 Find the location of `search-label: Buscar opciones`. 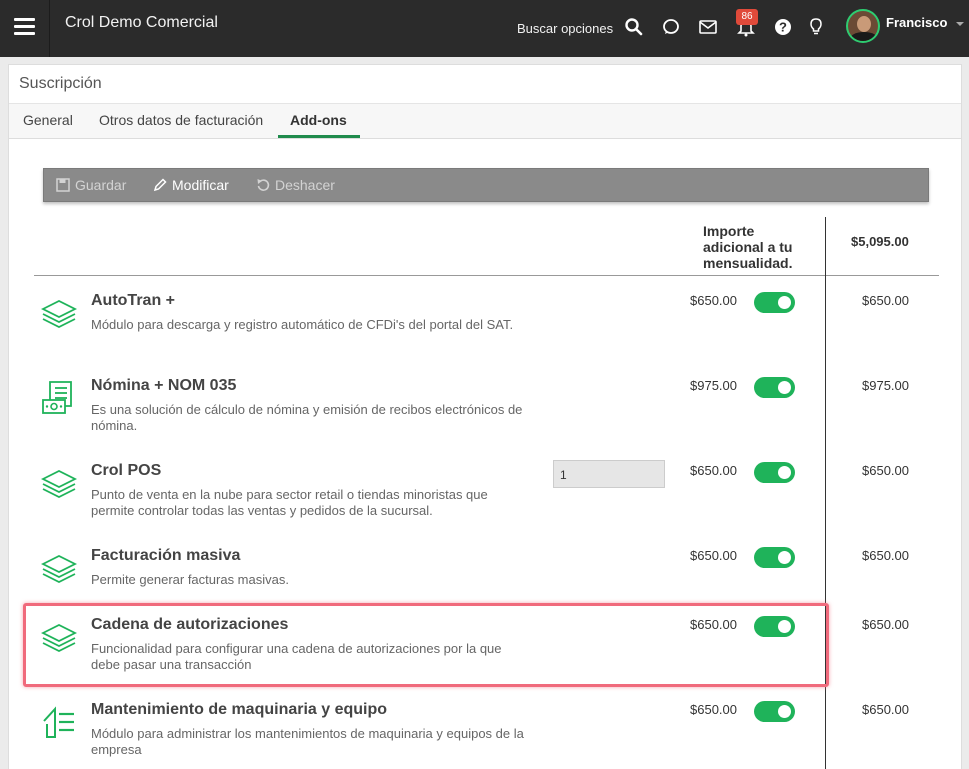

search-label: Buscar opciones is located at coordinates (565, 28).